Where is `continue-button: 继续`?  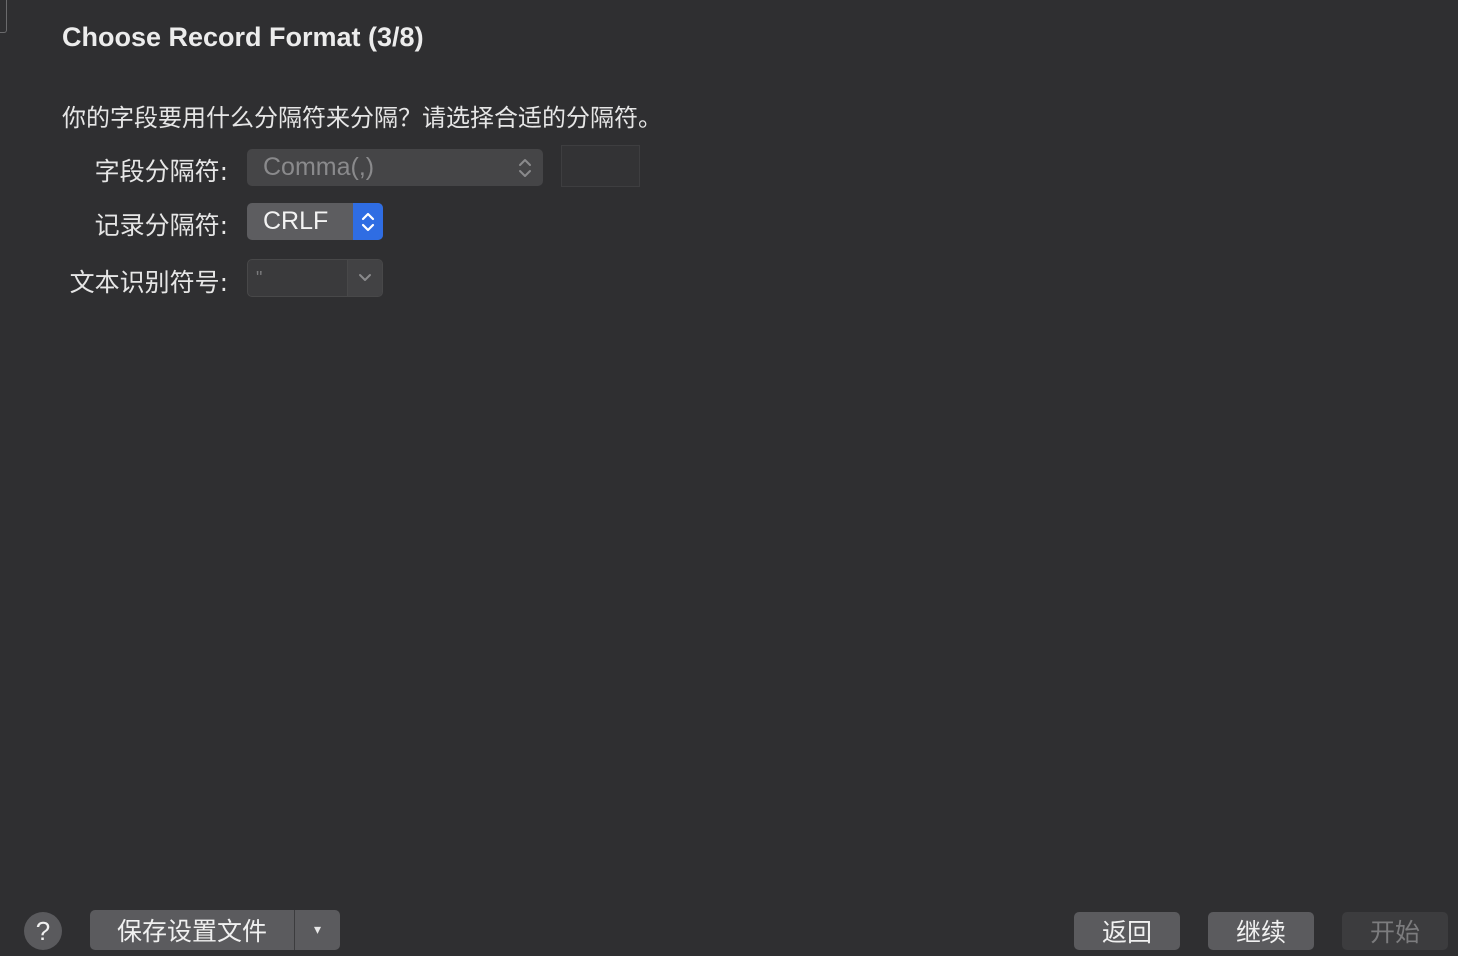 continue-button: 继续 is located at coordinates (1261, 931).